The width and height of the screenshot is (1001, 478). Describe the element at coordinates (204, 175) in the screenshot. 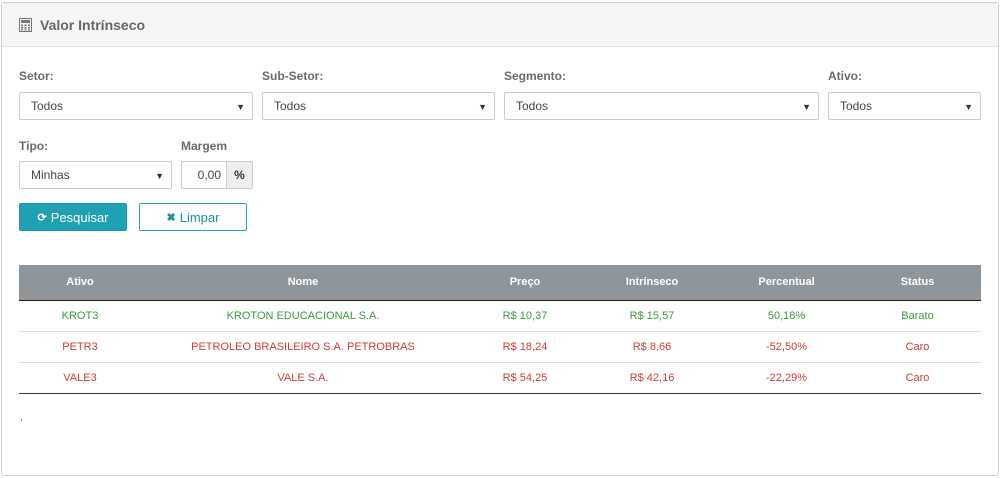

I see `margem-input: 0,00` at that location.